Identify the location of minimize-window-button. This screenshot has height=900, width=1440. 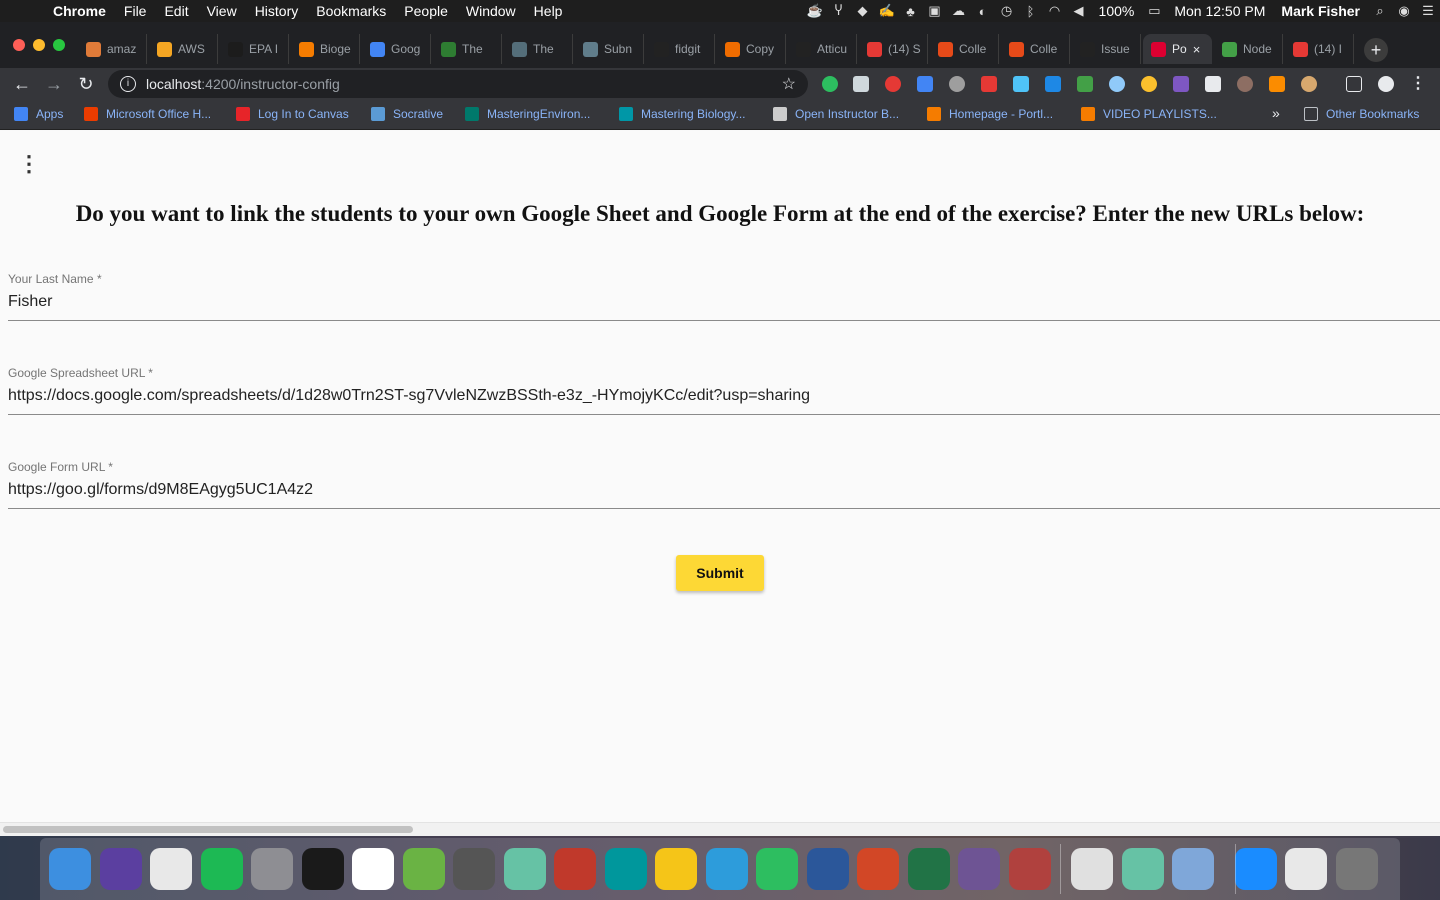
(39, 45).